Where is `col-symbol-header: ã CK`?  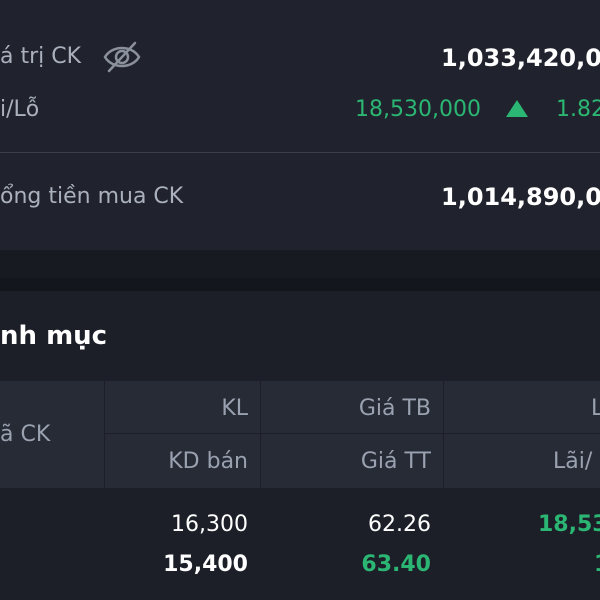
col-symbol-header: ã CK is located at coordinates (25, 434).